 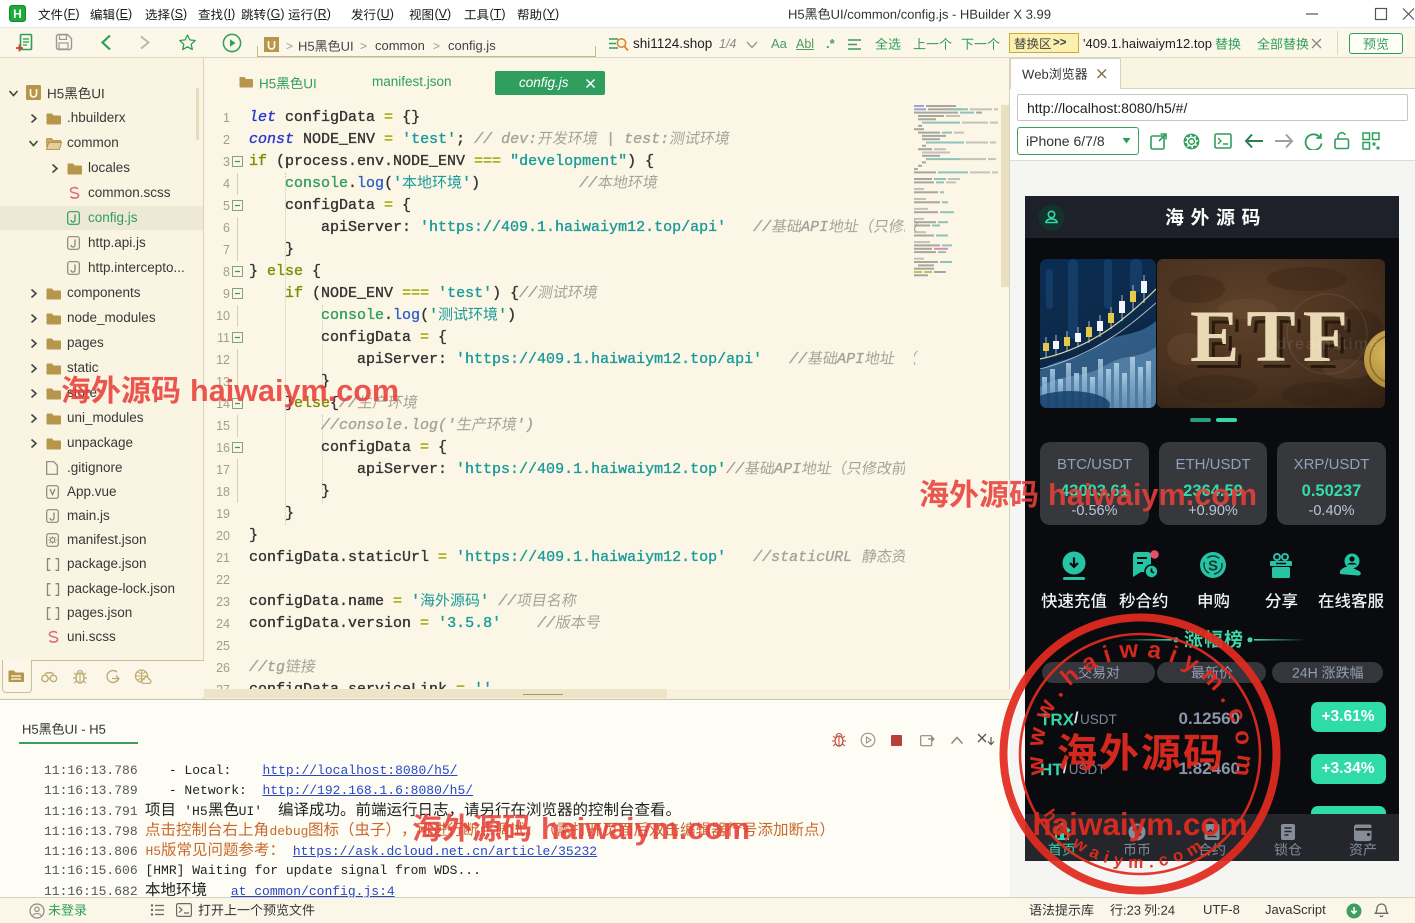 What do you see at coordinates (17, 14) in the screenshot?
I see `svg-text: H` at bounding box center [17, 14].